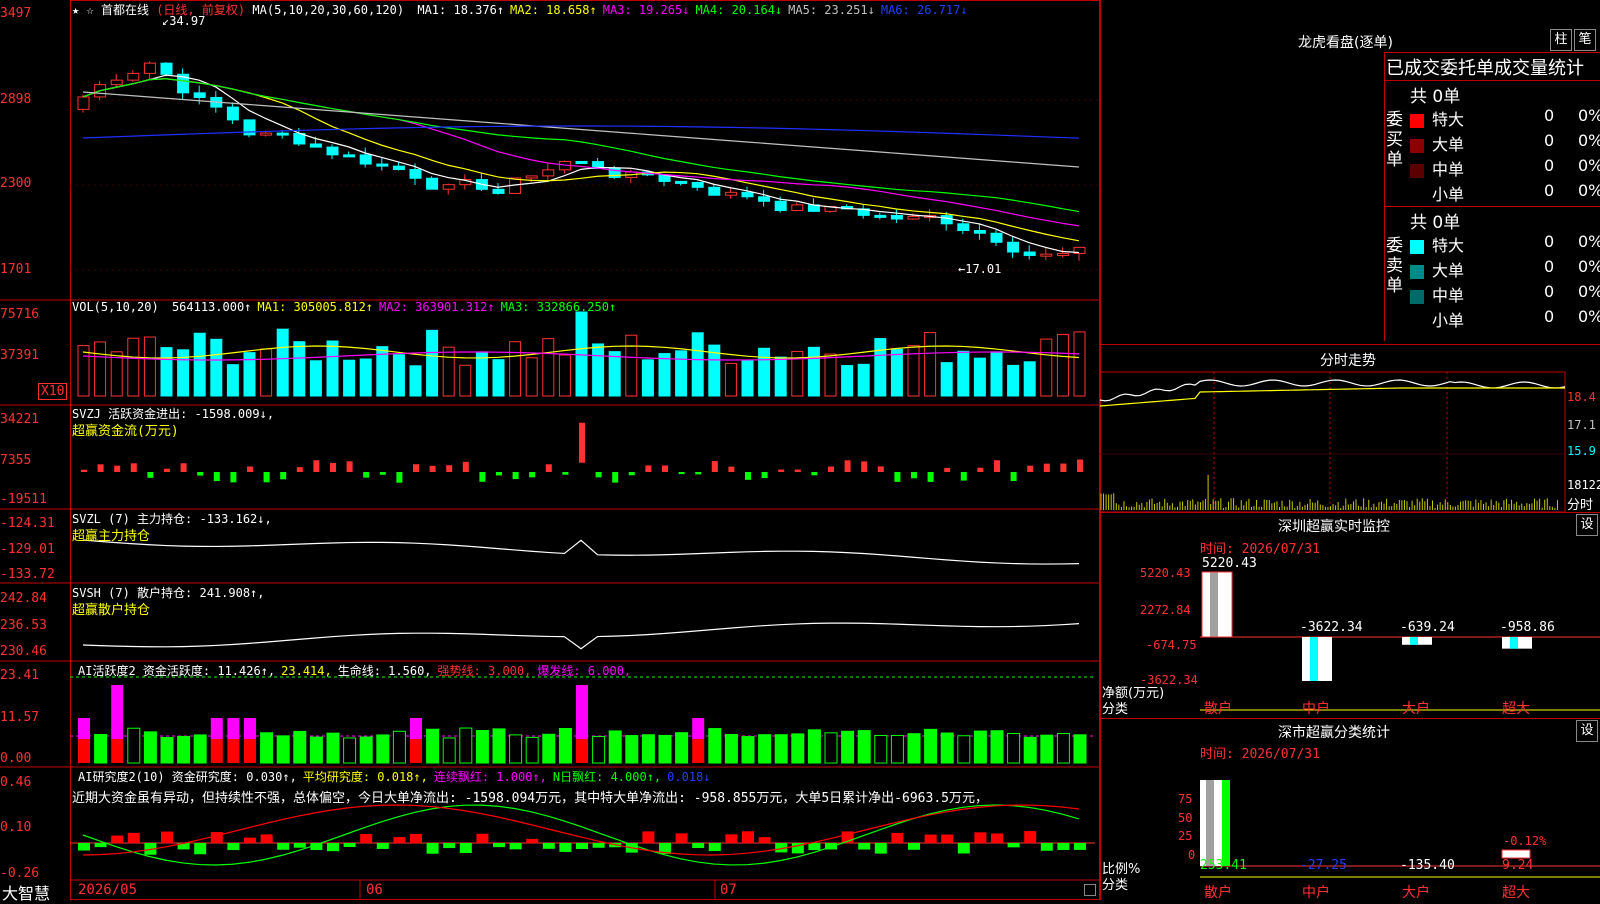  I want to click on axis-label: 25, so click(1185, 836).